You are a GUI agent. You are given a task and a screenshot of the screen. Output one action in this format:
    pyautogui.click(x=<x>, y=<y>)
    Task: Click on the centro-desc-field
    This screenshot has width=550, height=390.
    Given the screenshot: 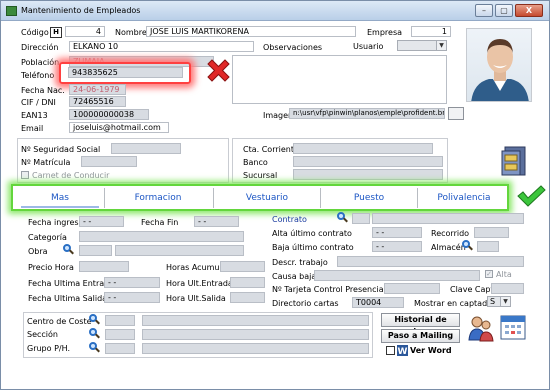 What is the action you would take?
    pyautogui.click(x=255, y=320)
    